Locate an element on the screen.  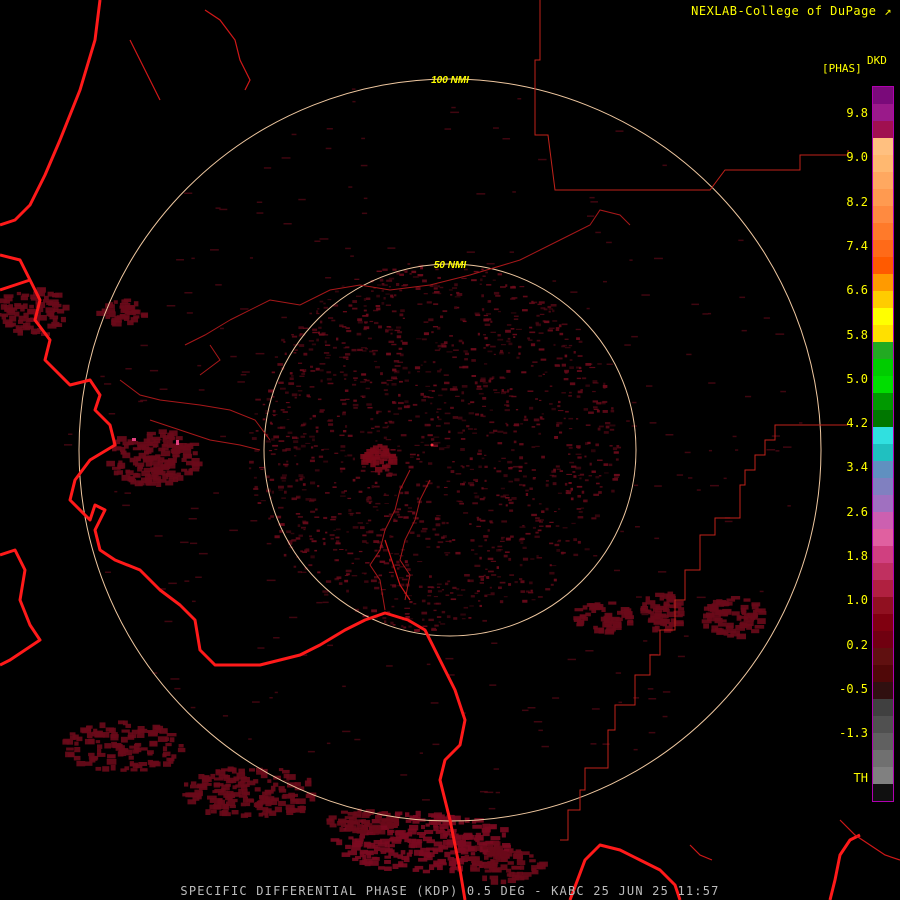
credit-label: NEXLAB-College of DuPage ↗ is located at coordinates (791, 11).